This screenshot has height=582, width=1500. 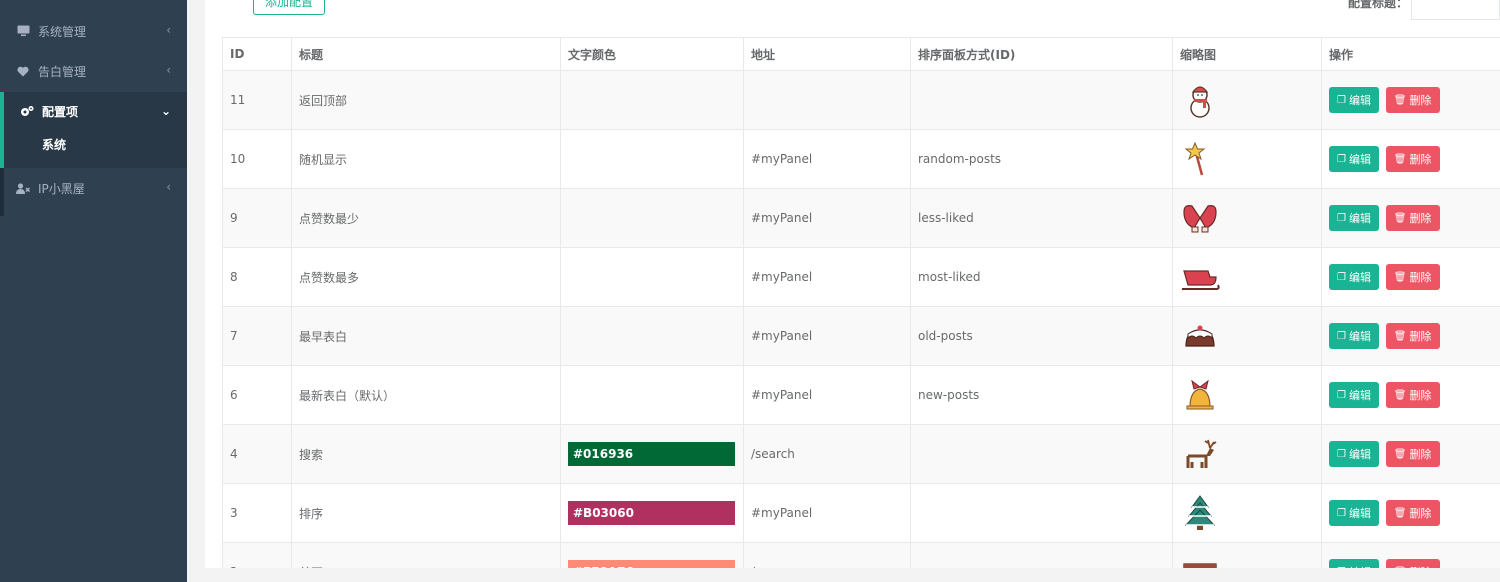 What do you see at coordinates (1247, 159) in the screenshot?
I see `magic-wand-icon` at bounding box center [1247, 159].